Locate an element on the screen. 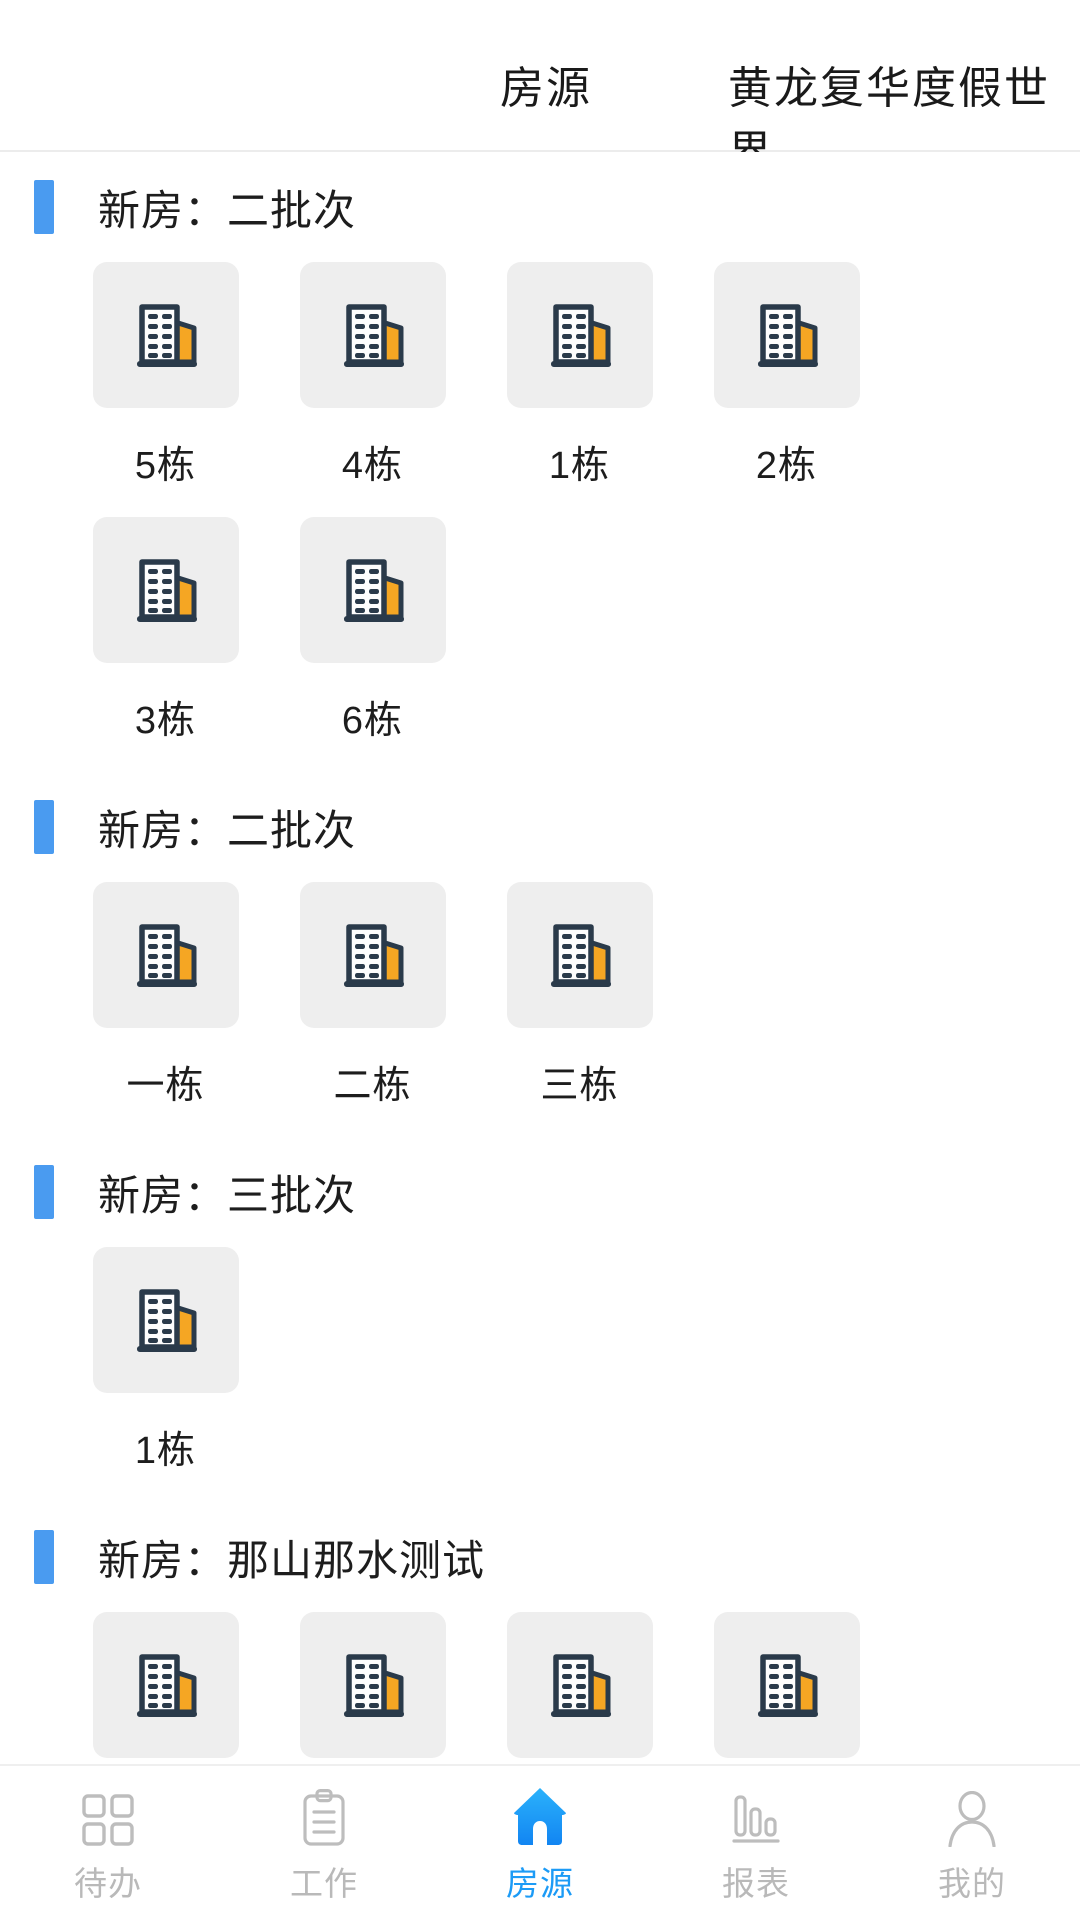 Image resolution: width=1080 pixels, height=1920 pixels. building-tile: 三栋 is located at coordinates (579, 995).